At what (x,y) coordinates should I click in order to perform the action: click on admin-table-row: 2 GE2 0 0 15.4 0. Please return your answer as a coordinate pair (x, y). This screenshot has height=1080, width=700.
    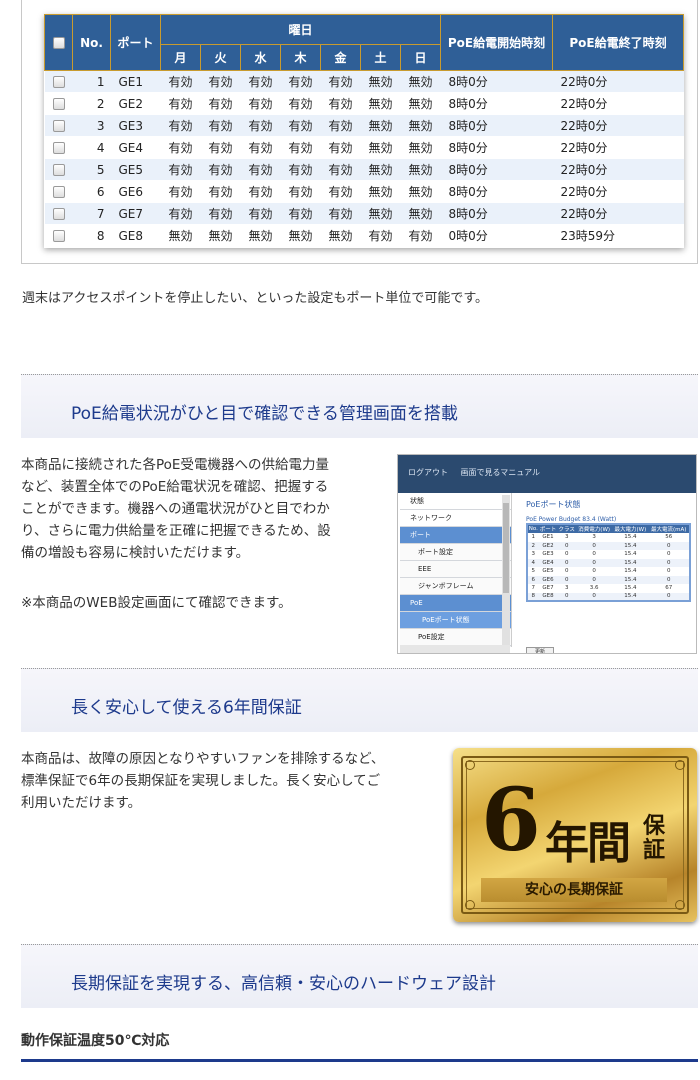
    Looking at the image, I should click on (608, 545).